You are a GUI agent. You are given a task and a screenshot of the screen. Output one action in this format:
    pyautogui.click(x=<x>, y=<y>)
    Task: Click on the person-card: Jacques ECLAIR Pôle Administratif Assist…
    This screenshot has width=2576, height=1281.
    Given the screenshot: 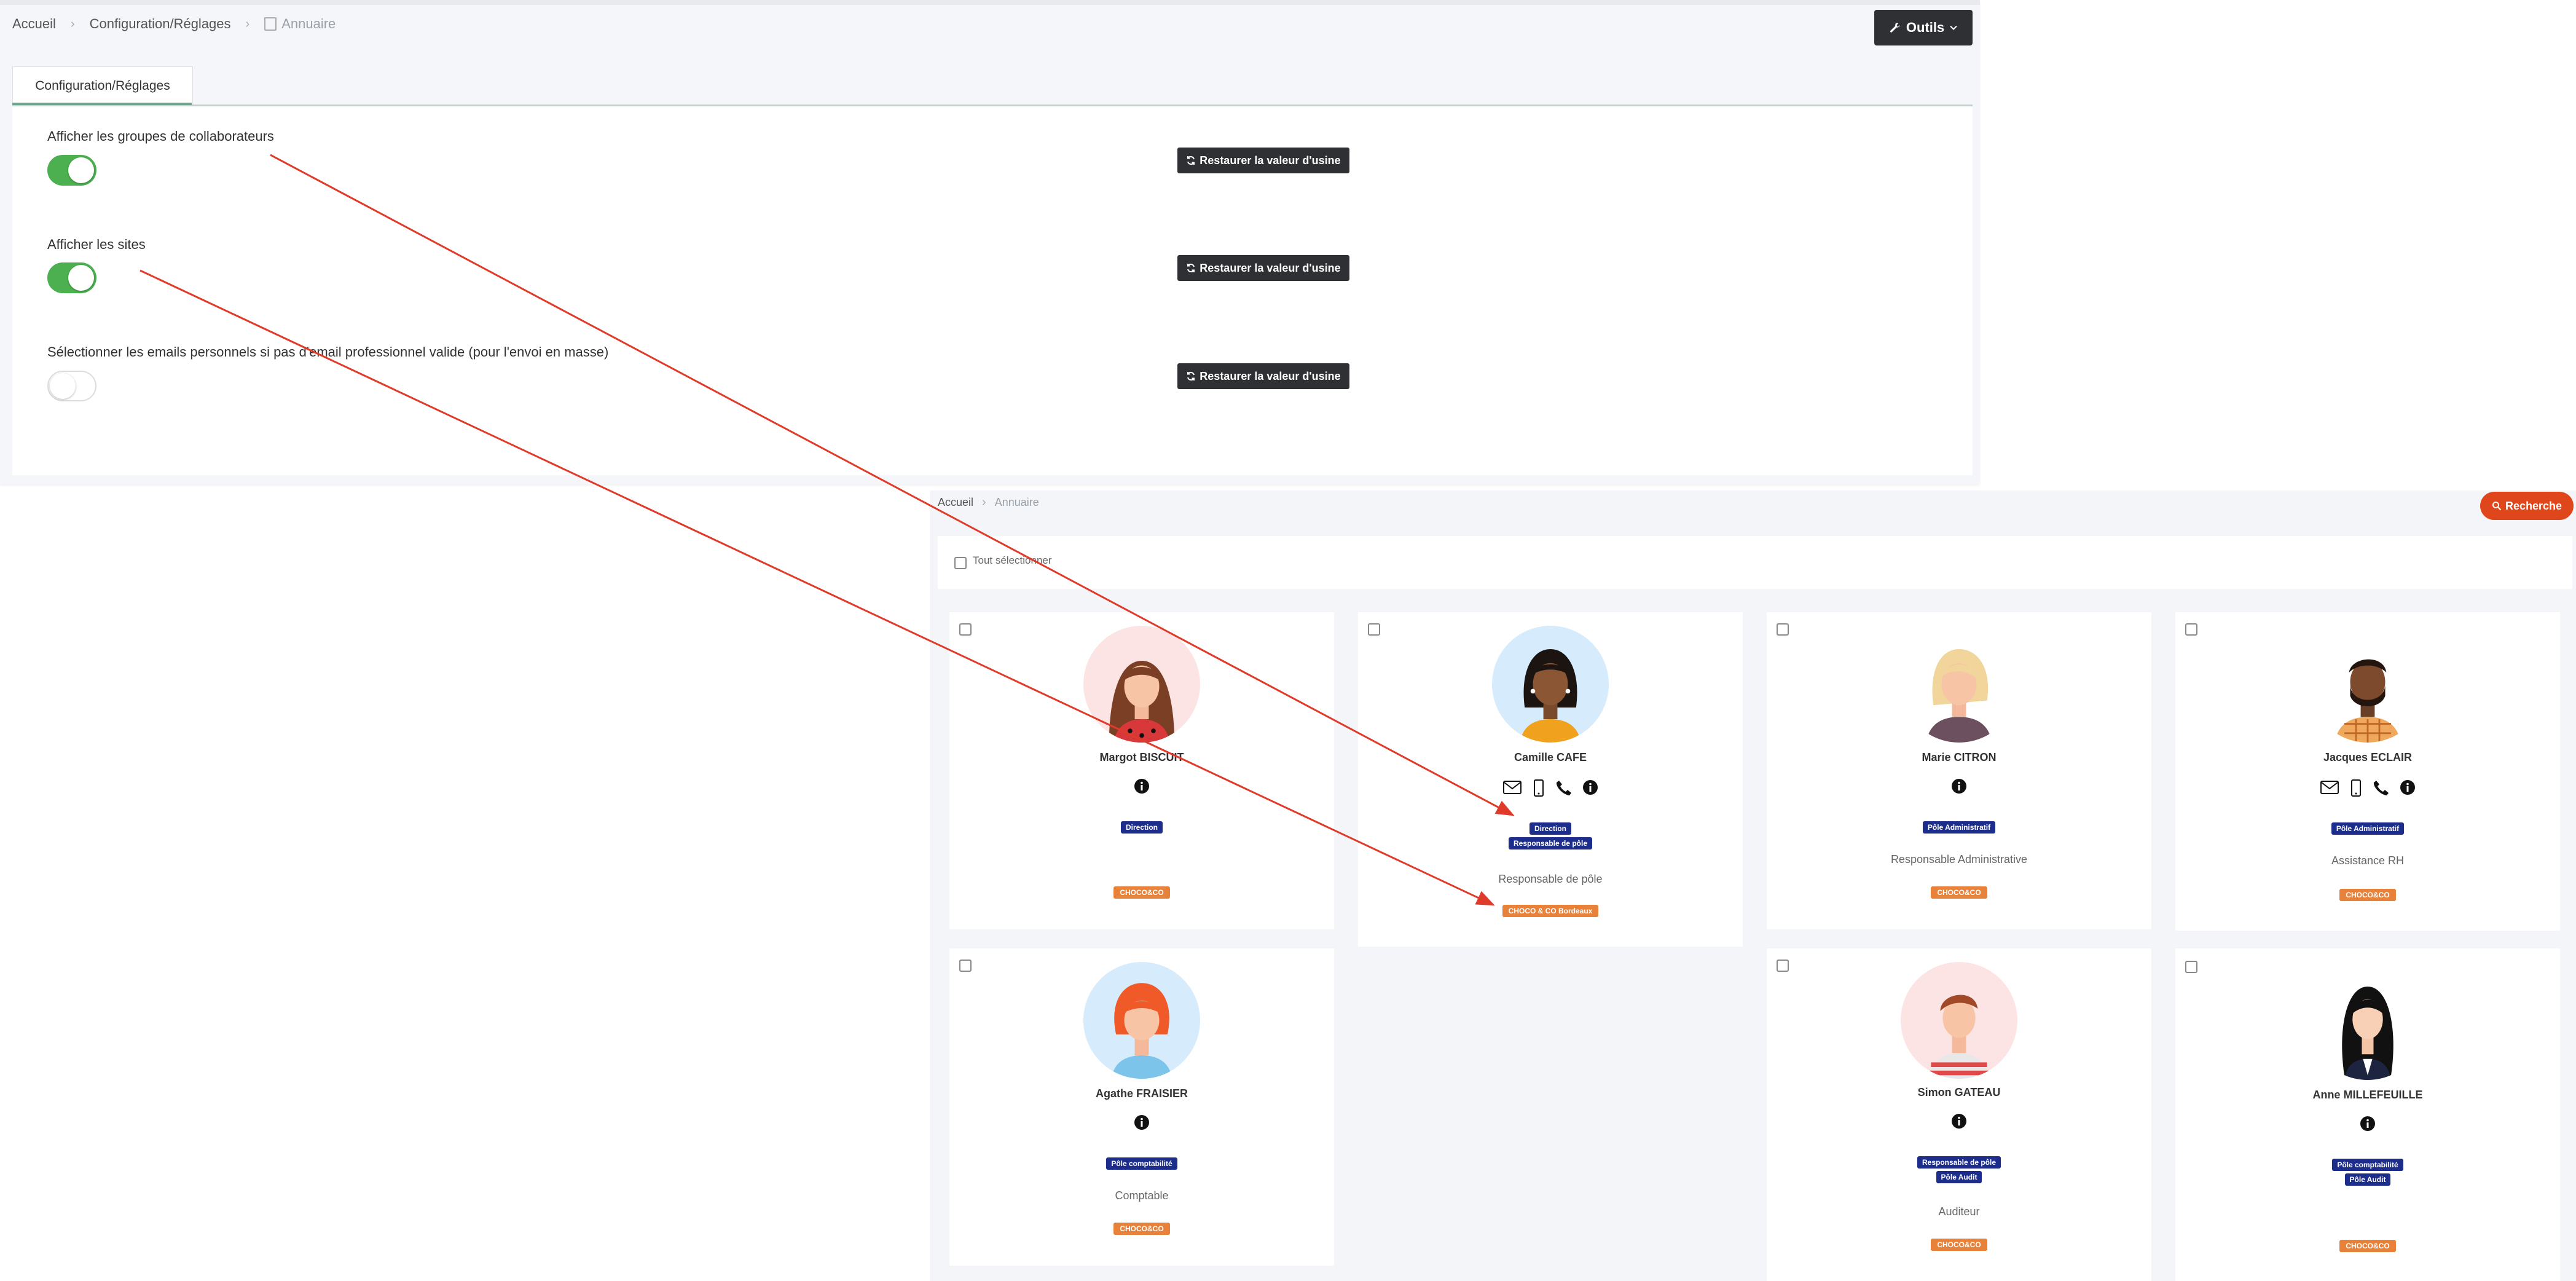 What is the action you would take?
    pyautogui.click(x=2367, y=771)
    